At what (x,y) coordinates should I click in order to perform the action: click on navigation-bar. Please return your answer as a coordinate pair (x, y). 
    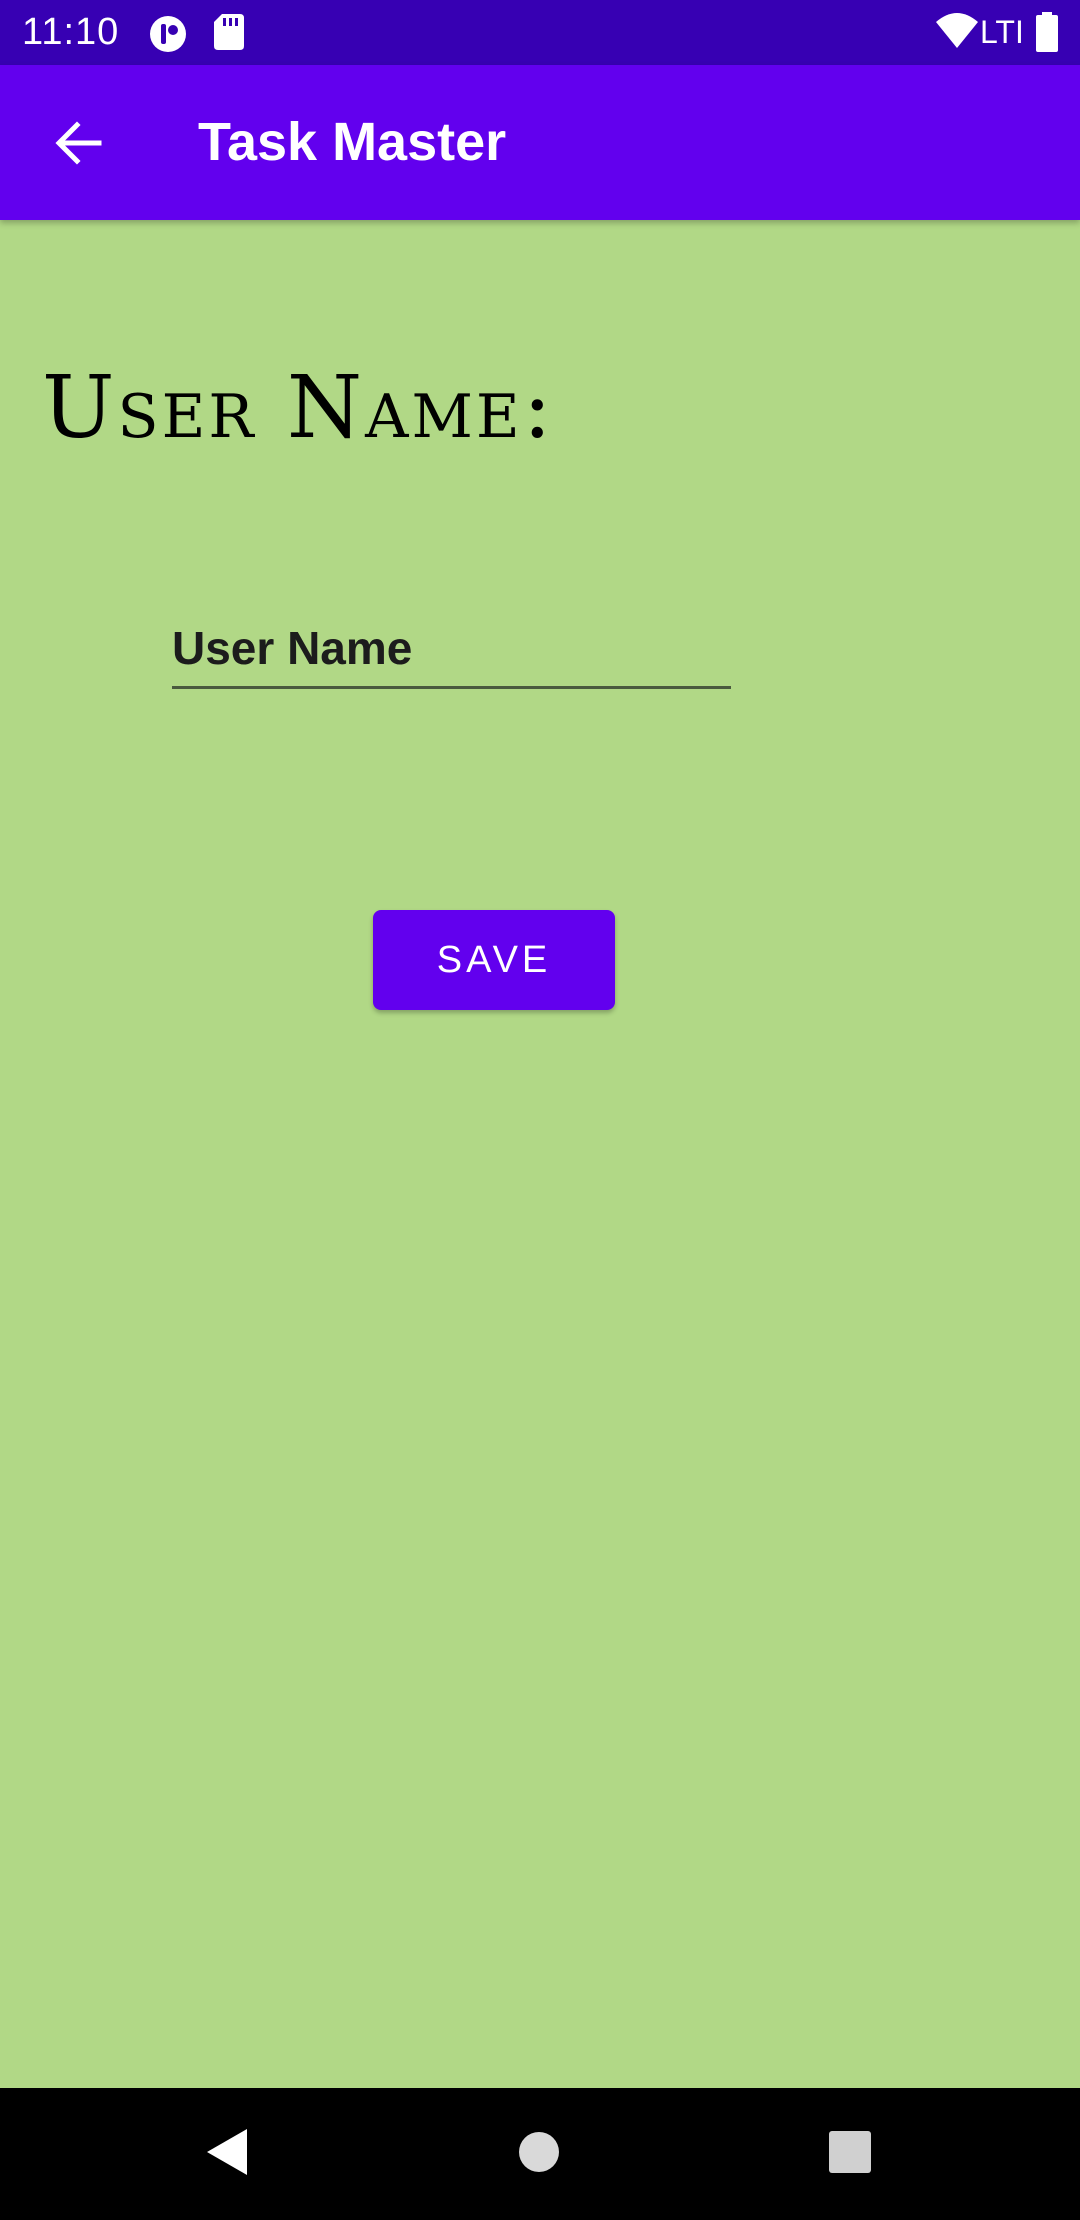
    Looking at the image, I should click on (540, 2154).